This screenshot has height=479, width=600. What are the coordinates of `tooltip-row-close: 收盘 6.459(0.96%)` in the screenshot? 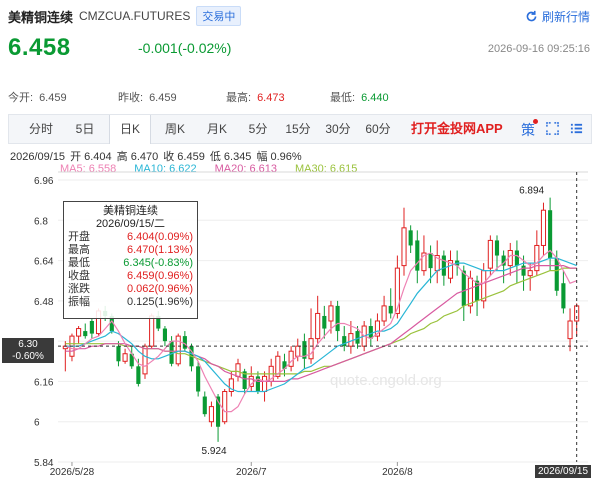 It's located at (130, 276).